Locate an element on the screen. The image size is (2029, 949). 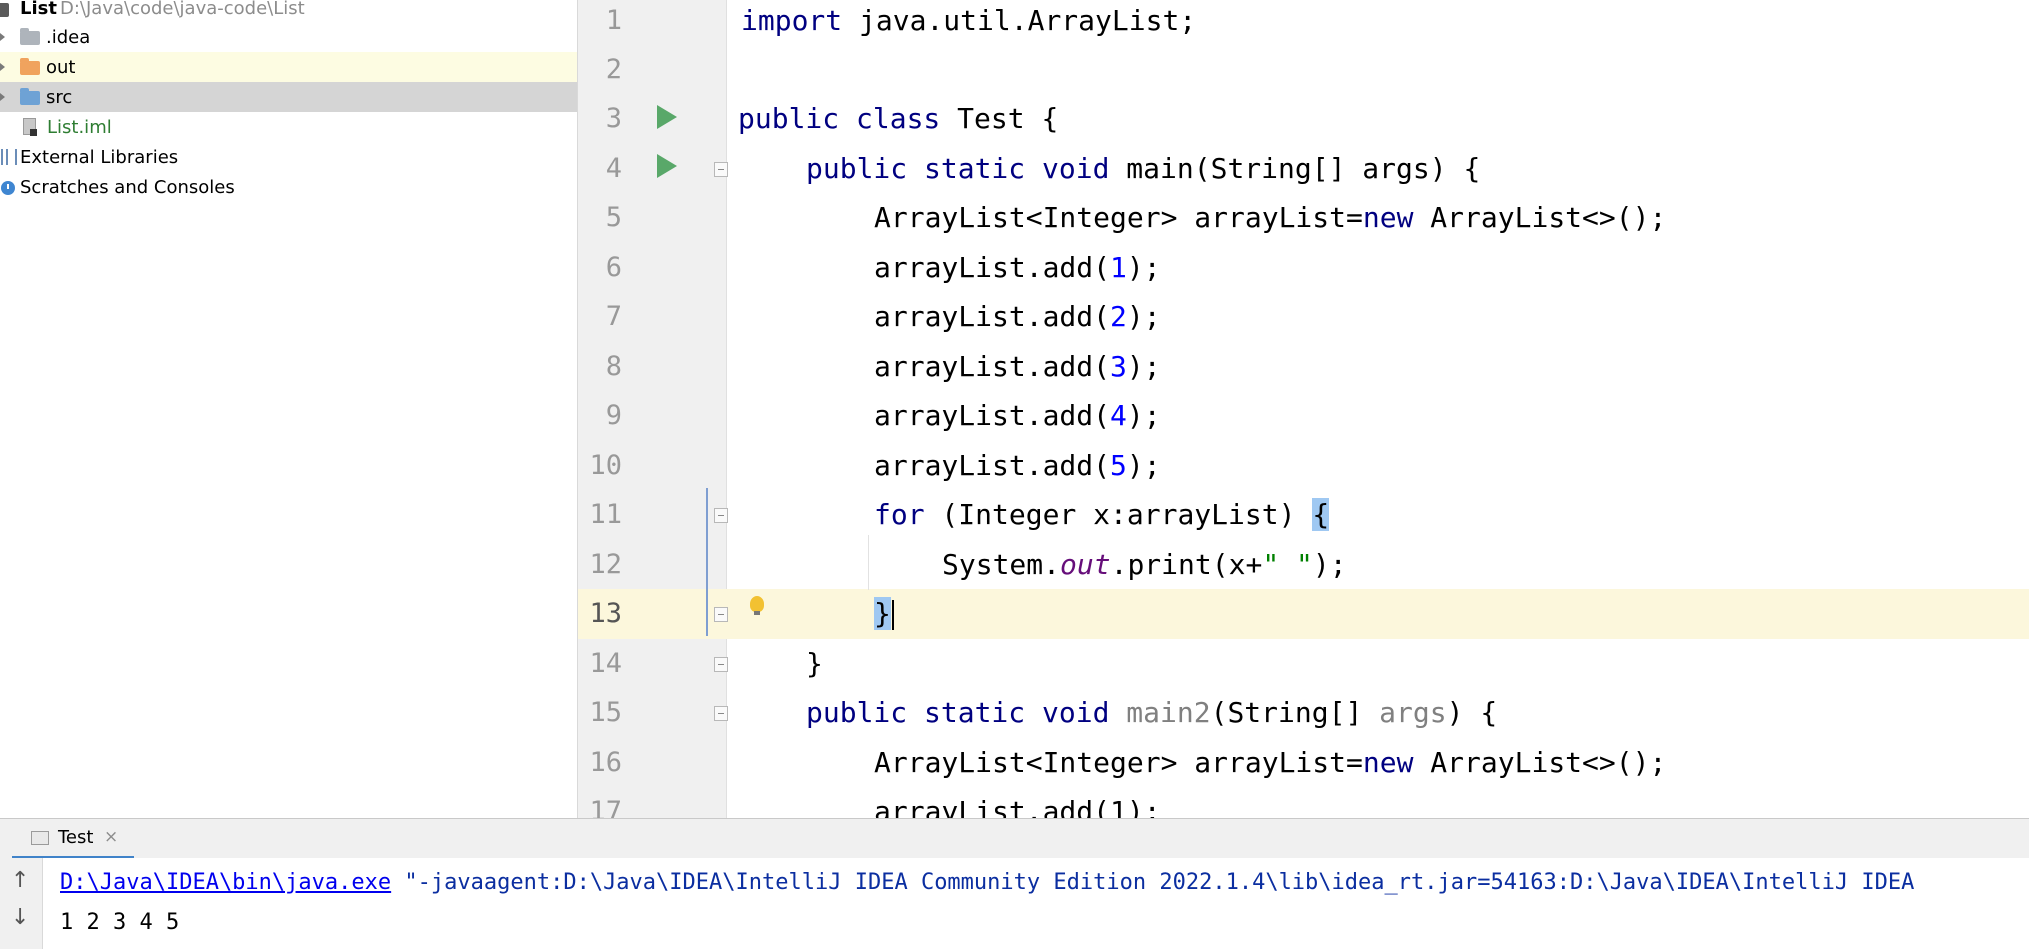
static-field: out is located at coordinates (1085, 564).